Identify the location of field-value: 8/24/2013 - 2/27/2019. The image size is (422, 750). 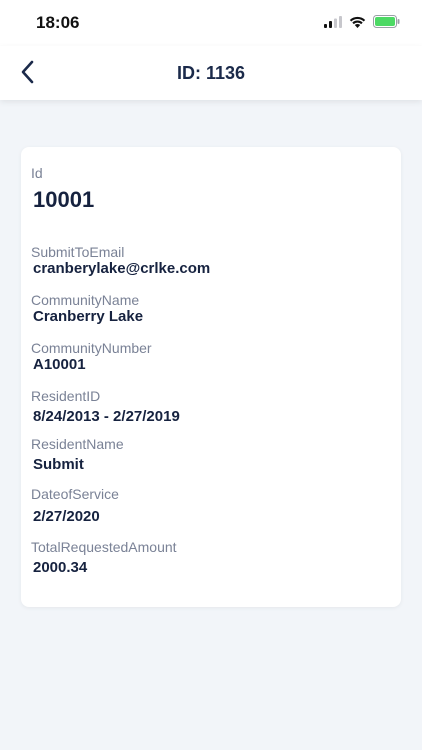
(106, 416).